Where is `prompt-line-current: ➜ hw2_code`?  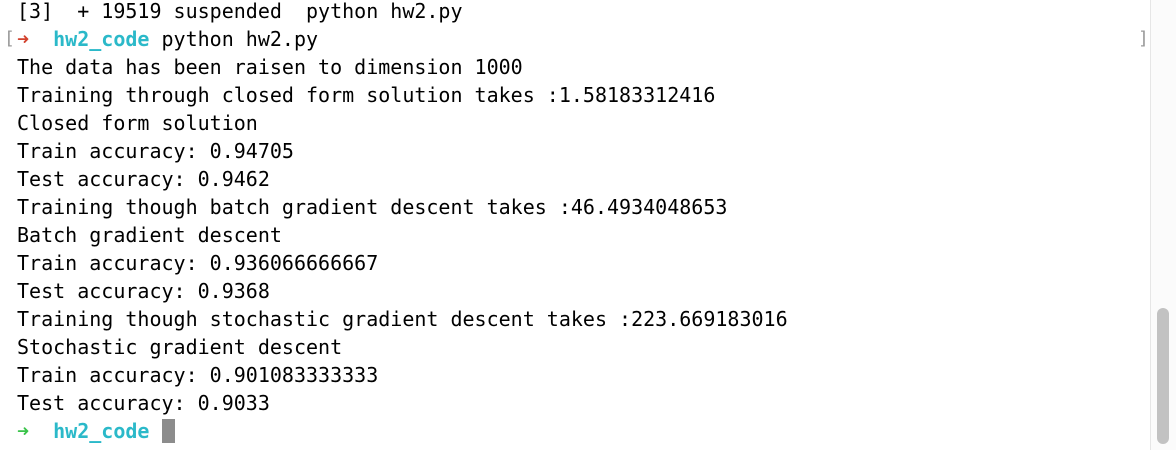 prompt-line-current: ➜ hw2_code is located at coordinates (577, 431).